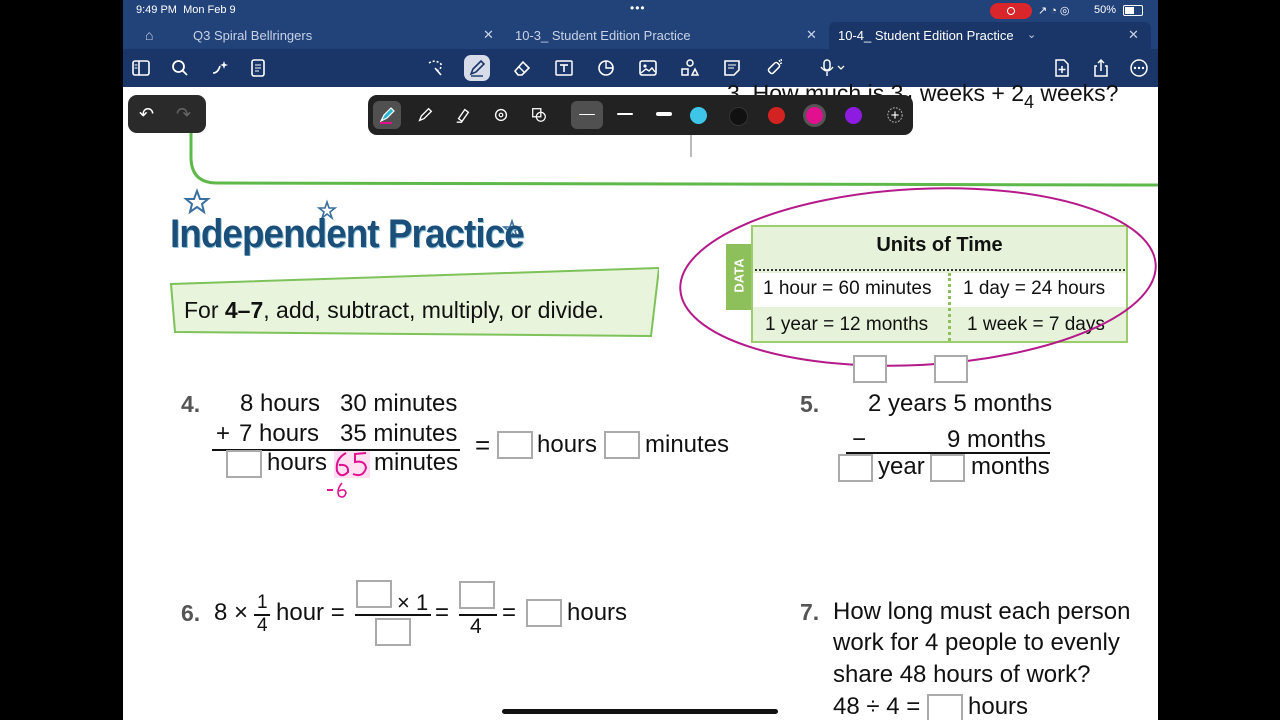 The height and width of the screenshot is (720, 1280). Describe the element at coordinates (1034, 288) in the screenshot. I see `table-cell: 1 day = 24 hours` at that location.